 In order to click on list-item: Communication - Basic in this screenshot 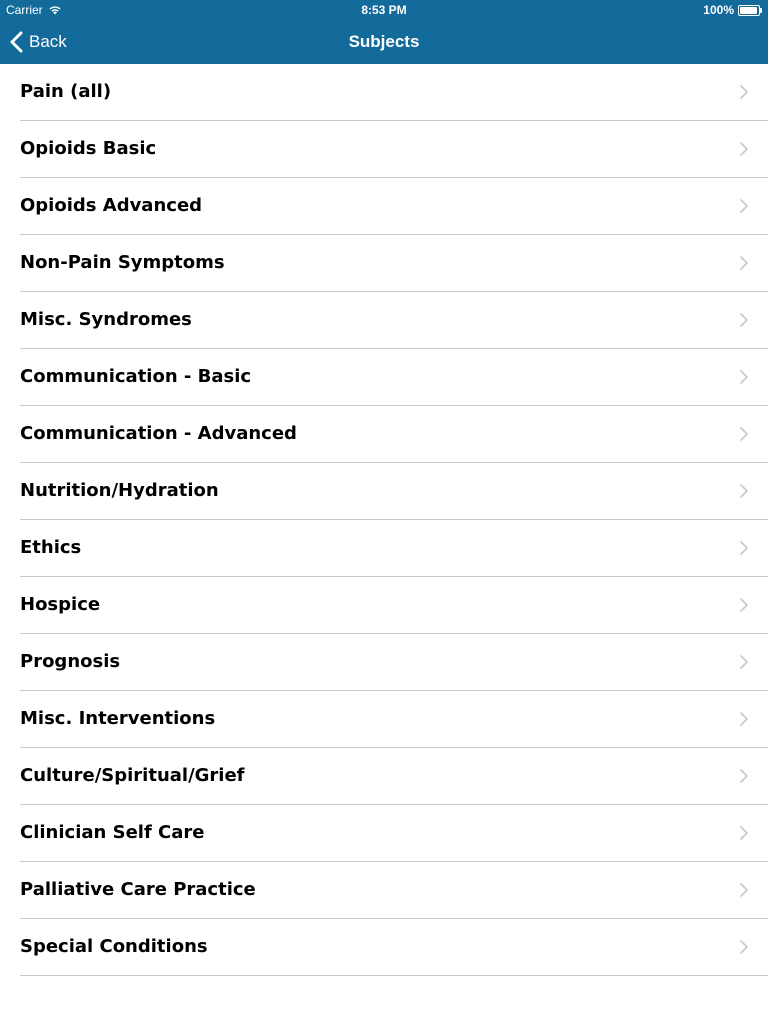, I will do `click(384, 377)`.